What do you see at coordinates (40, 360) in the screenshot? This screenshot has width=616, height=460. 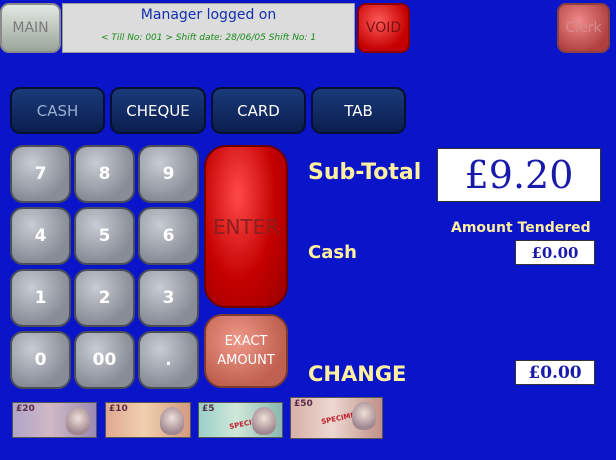 I see `key-0: 0` at bounding box center [40, 360].